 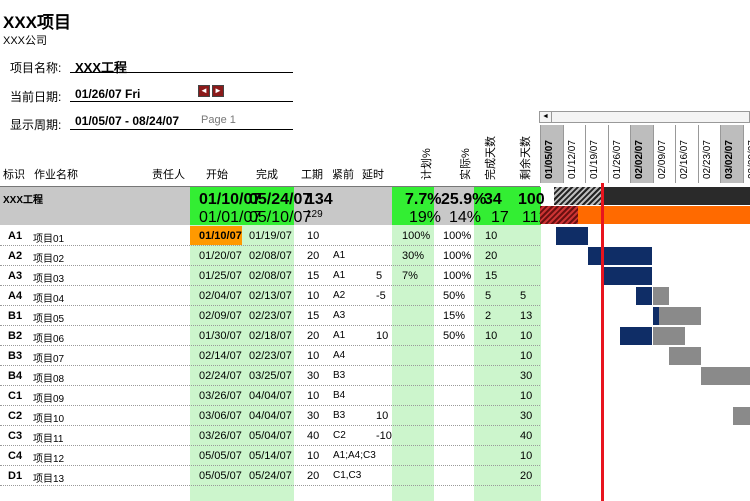 I want to click on task-actual-pct: 100%, so click(x=457, y=236).